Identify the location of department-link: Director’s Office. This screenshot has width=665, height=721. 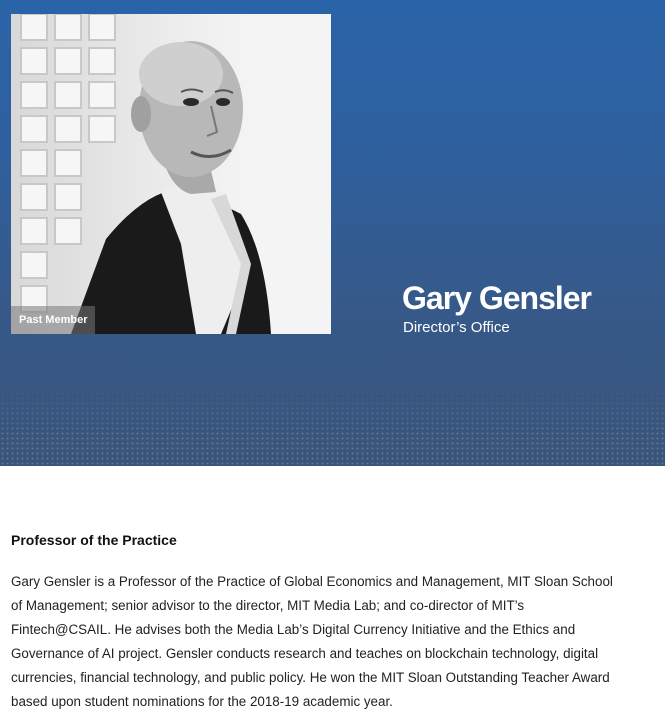
(456, 327).